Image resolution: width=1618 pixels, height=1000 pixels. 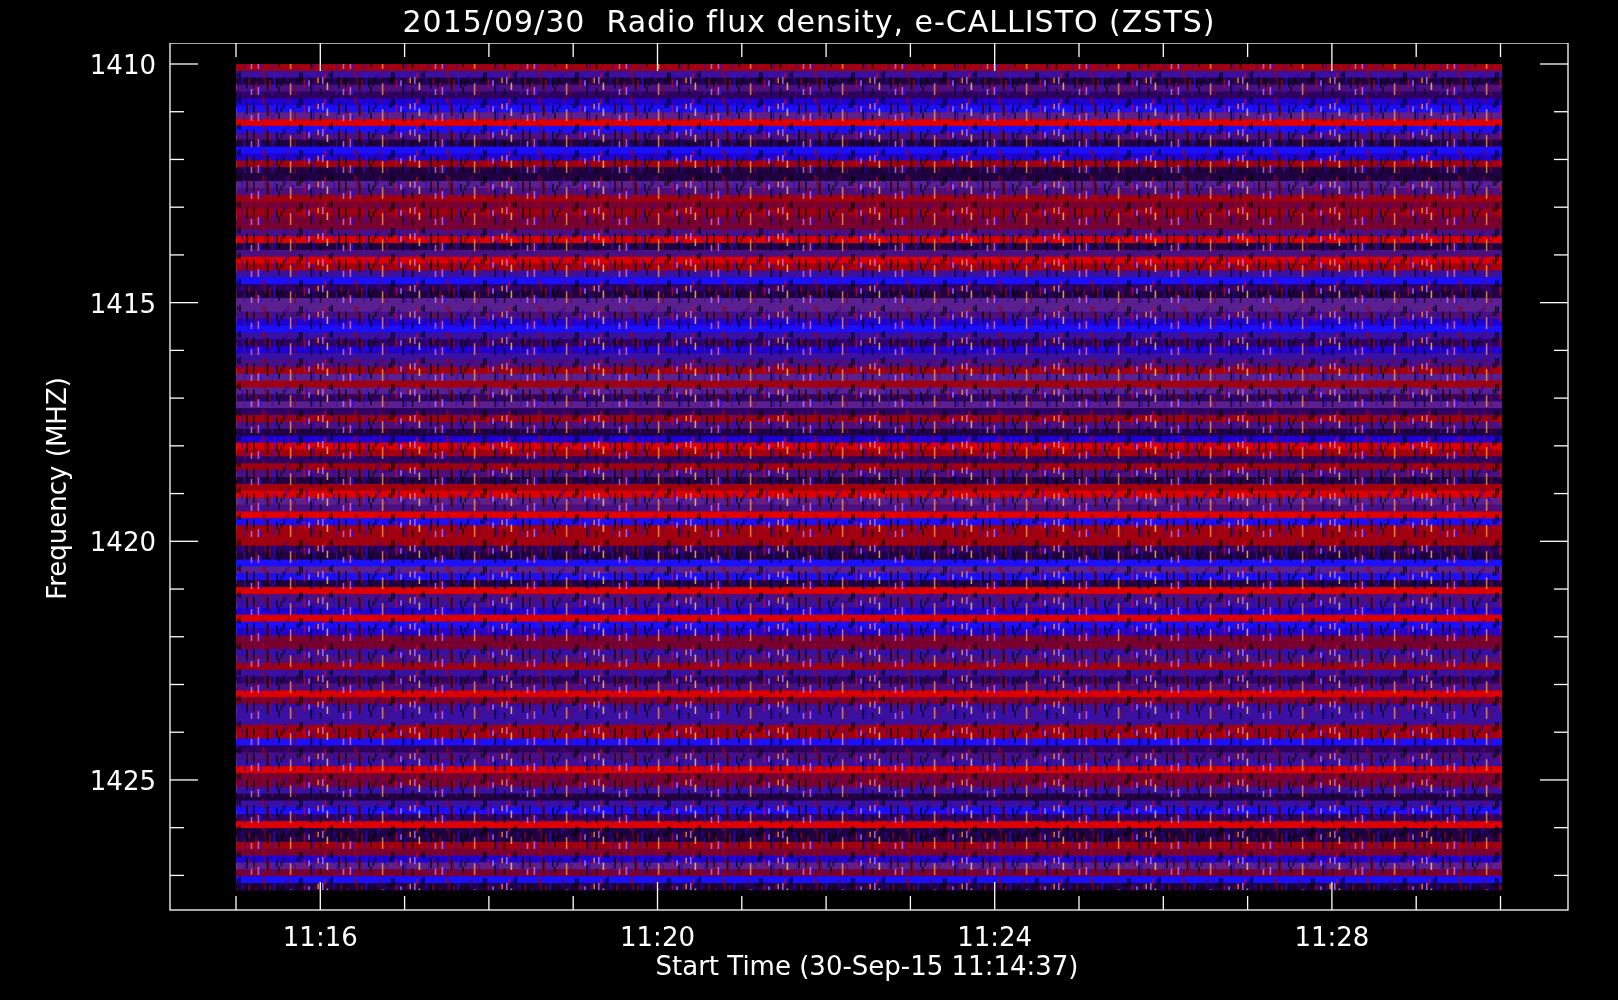 I want to click on tick-label: 11:28, so click(x=1332, y=937).